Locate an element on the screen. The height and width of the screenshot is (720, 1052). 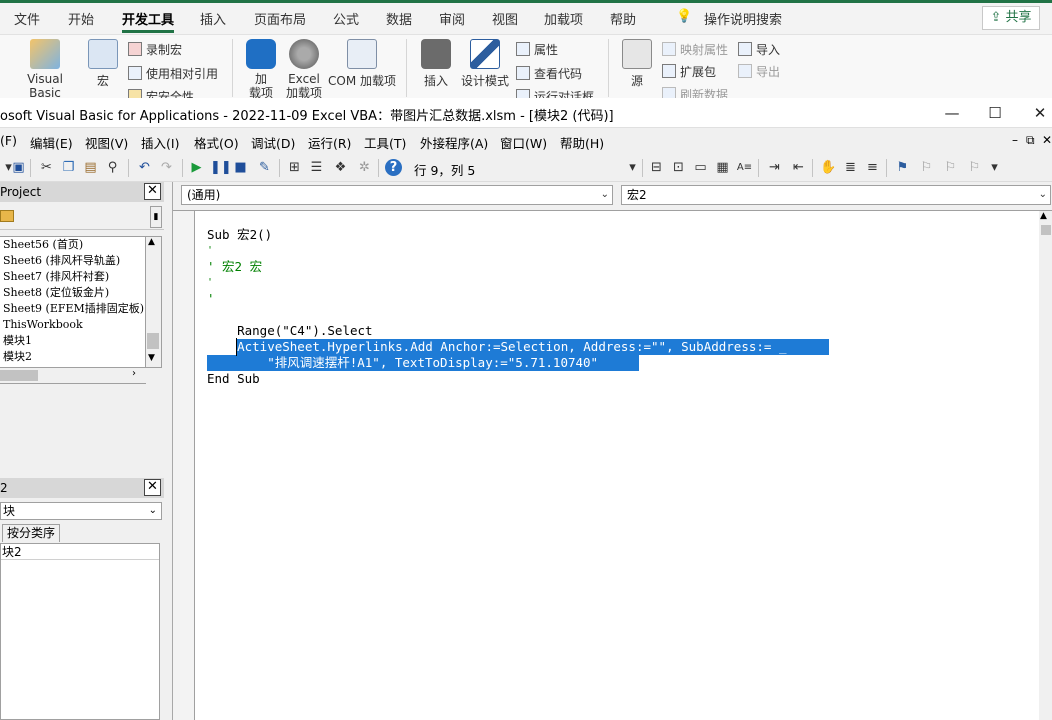
menu-format: 格式(O) is located at coordinates (216, 142).